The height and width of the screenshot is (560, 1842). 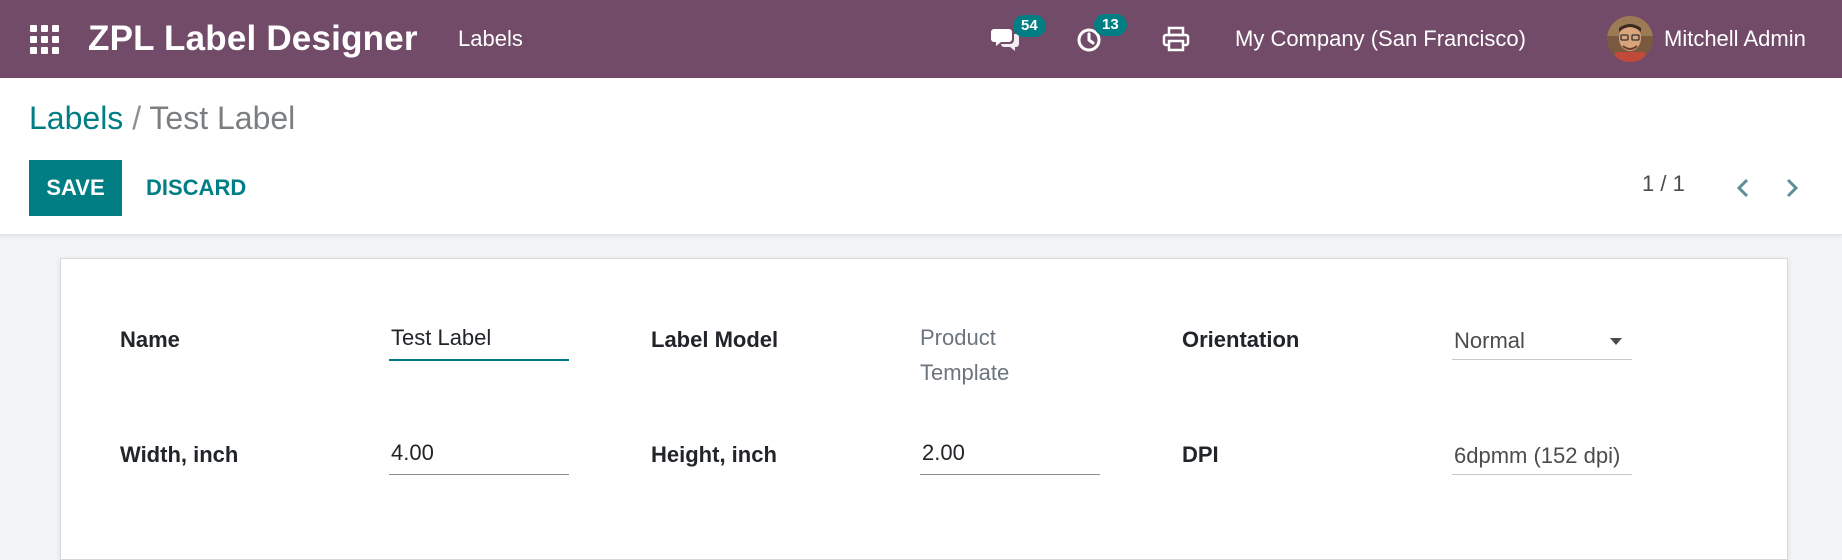 What do you see at coordinates (150, 339) in the screenshot?
I see `name-label: Name` at bounding box center [150, 339].